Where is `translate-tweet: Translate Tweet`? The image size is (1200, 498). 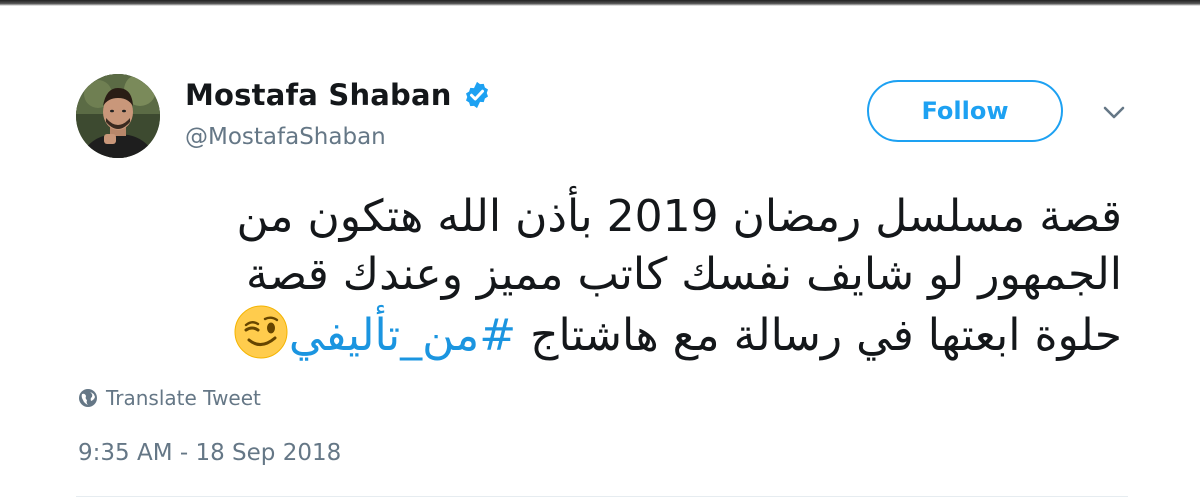
translate-tweet: Translate Tweet is located at coordinates (169, 398).